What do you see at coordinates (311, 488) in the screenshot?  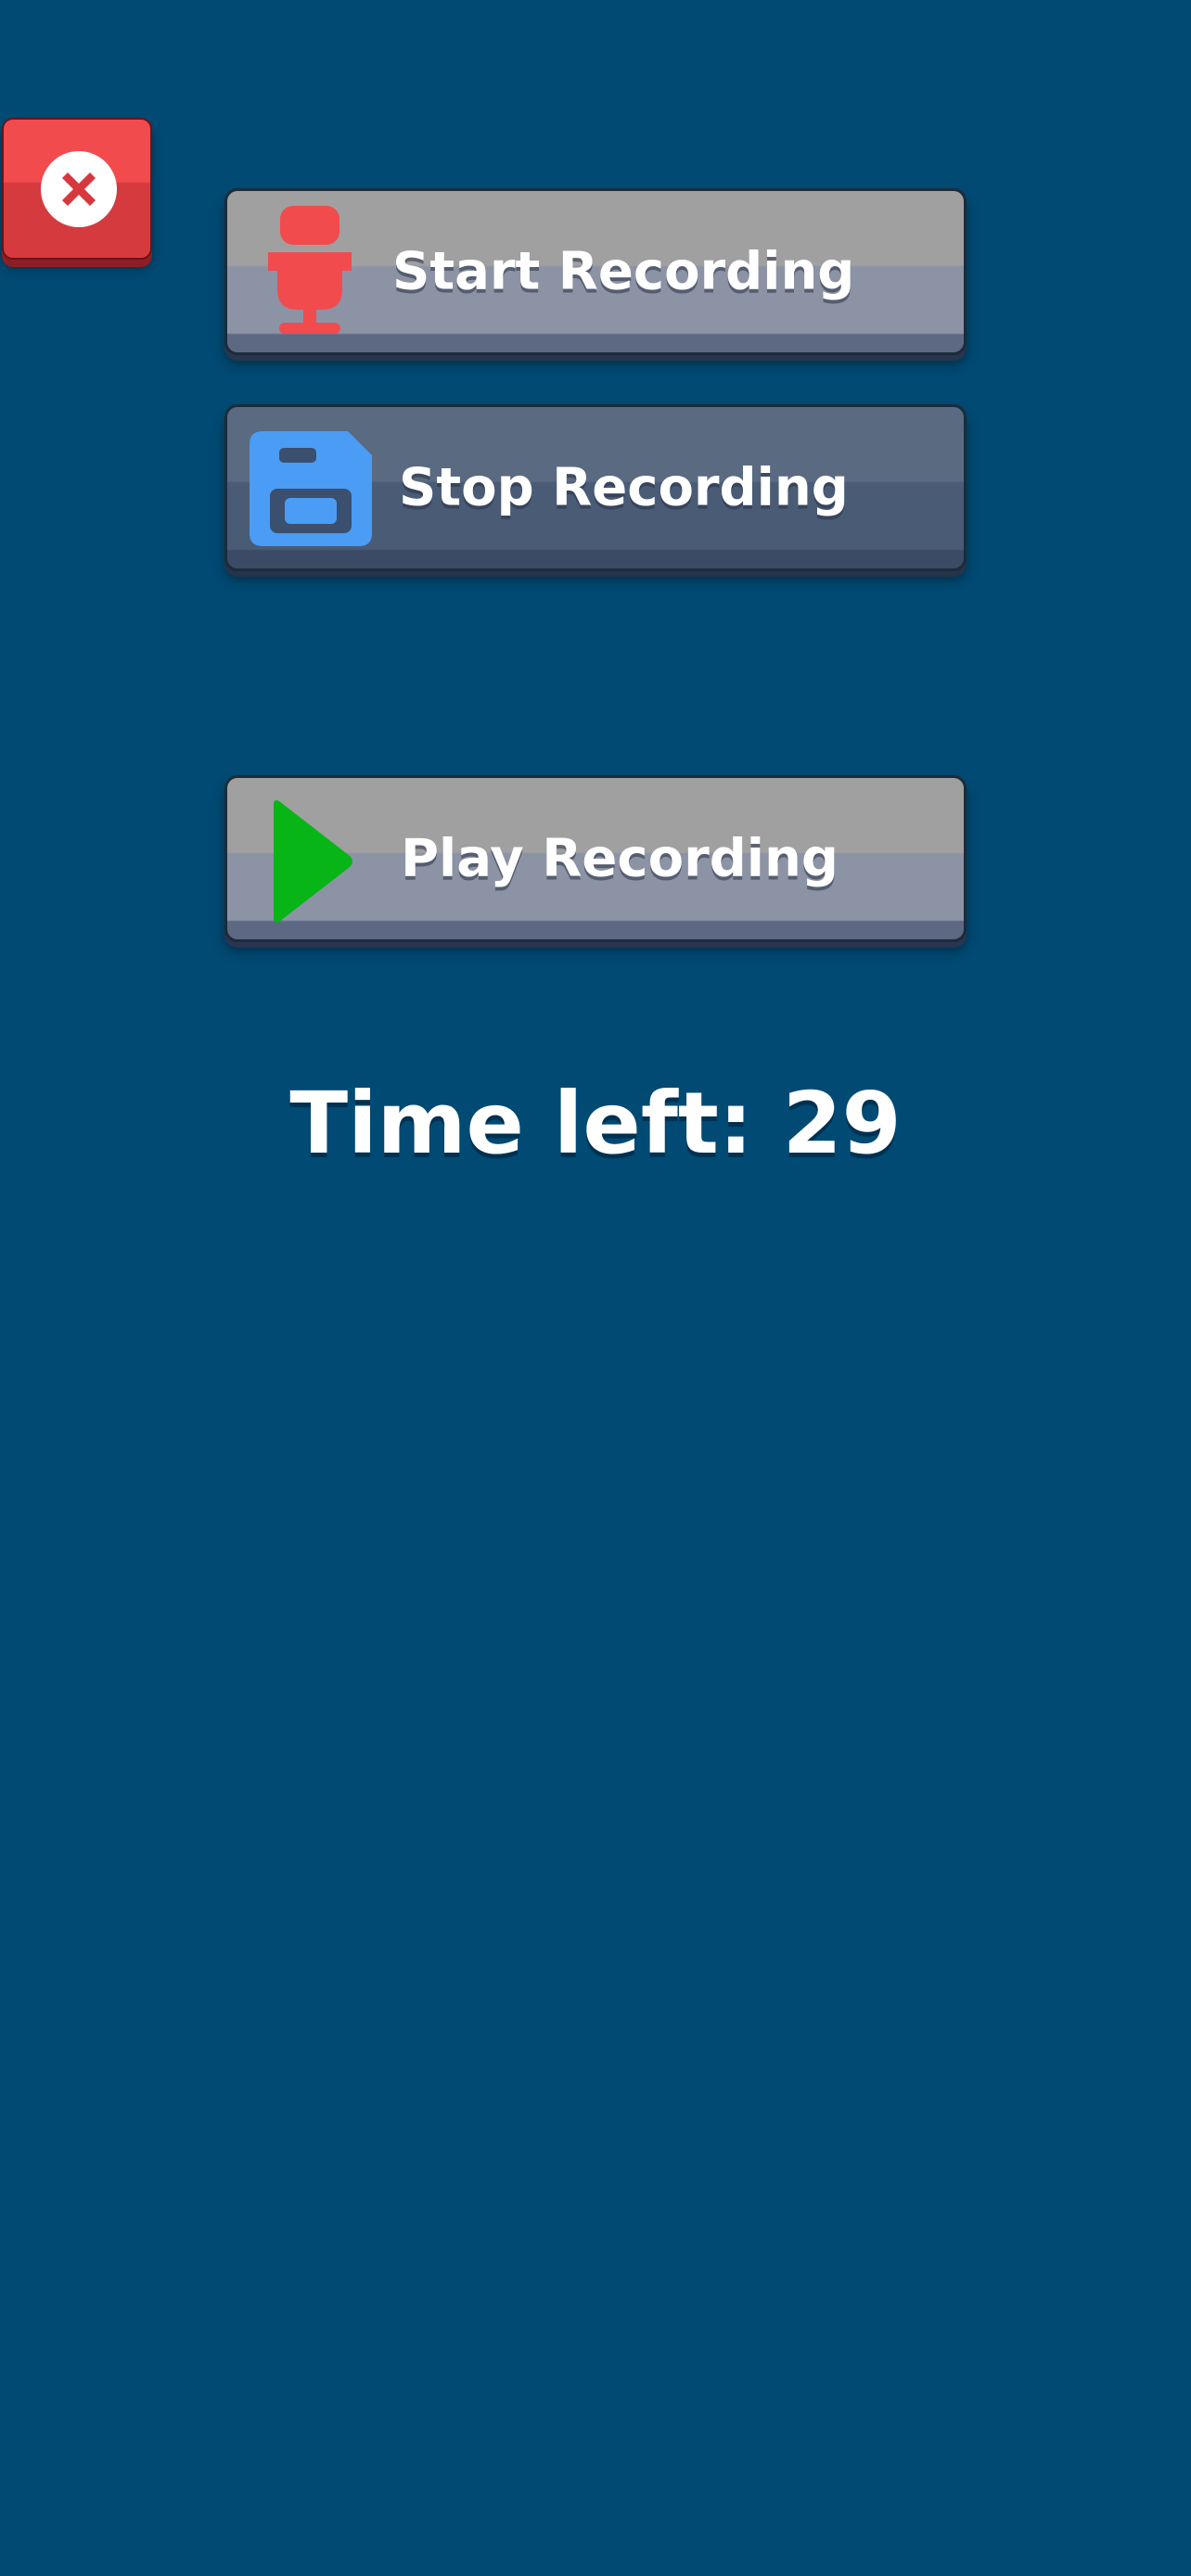 I see `save-icon` at bounding box center [311, 488].